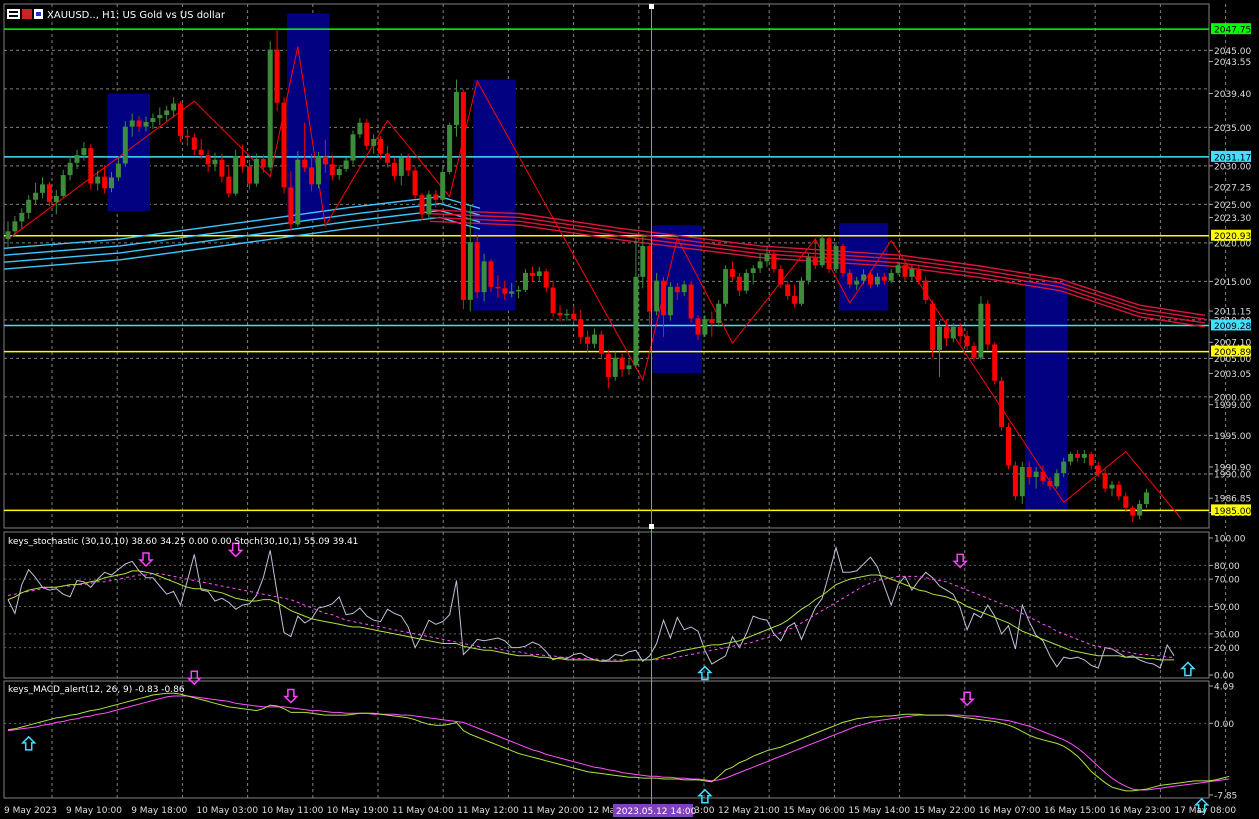 The width and height of the screenshot is (1259, 819). What do you see at coordinates (1232, 437) in the screenshot?
I see `price-tick-label: 1995.00` at bounding box center [1232, 437].